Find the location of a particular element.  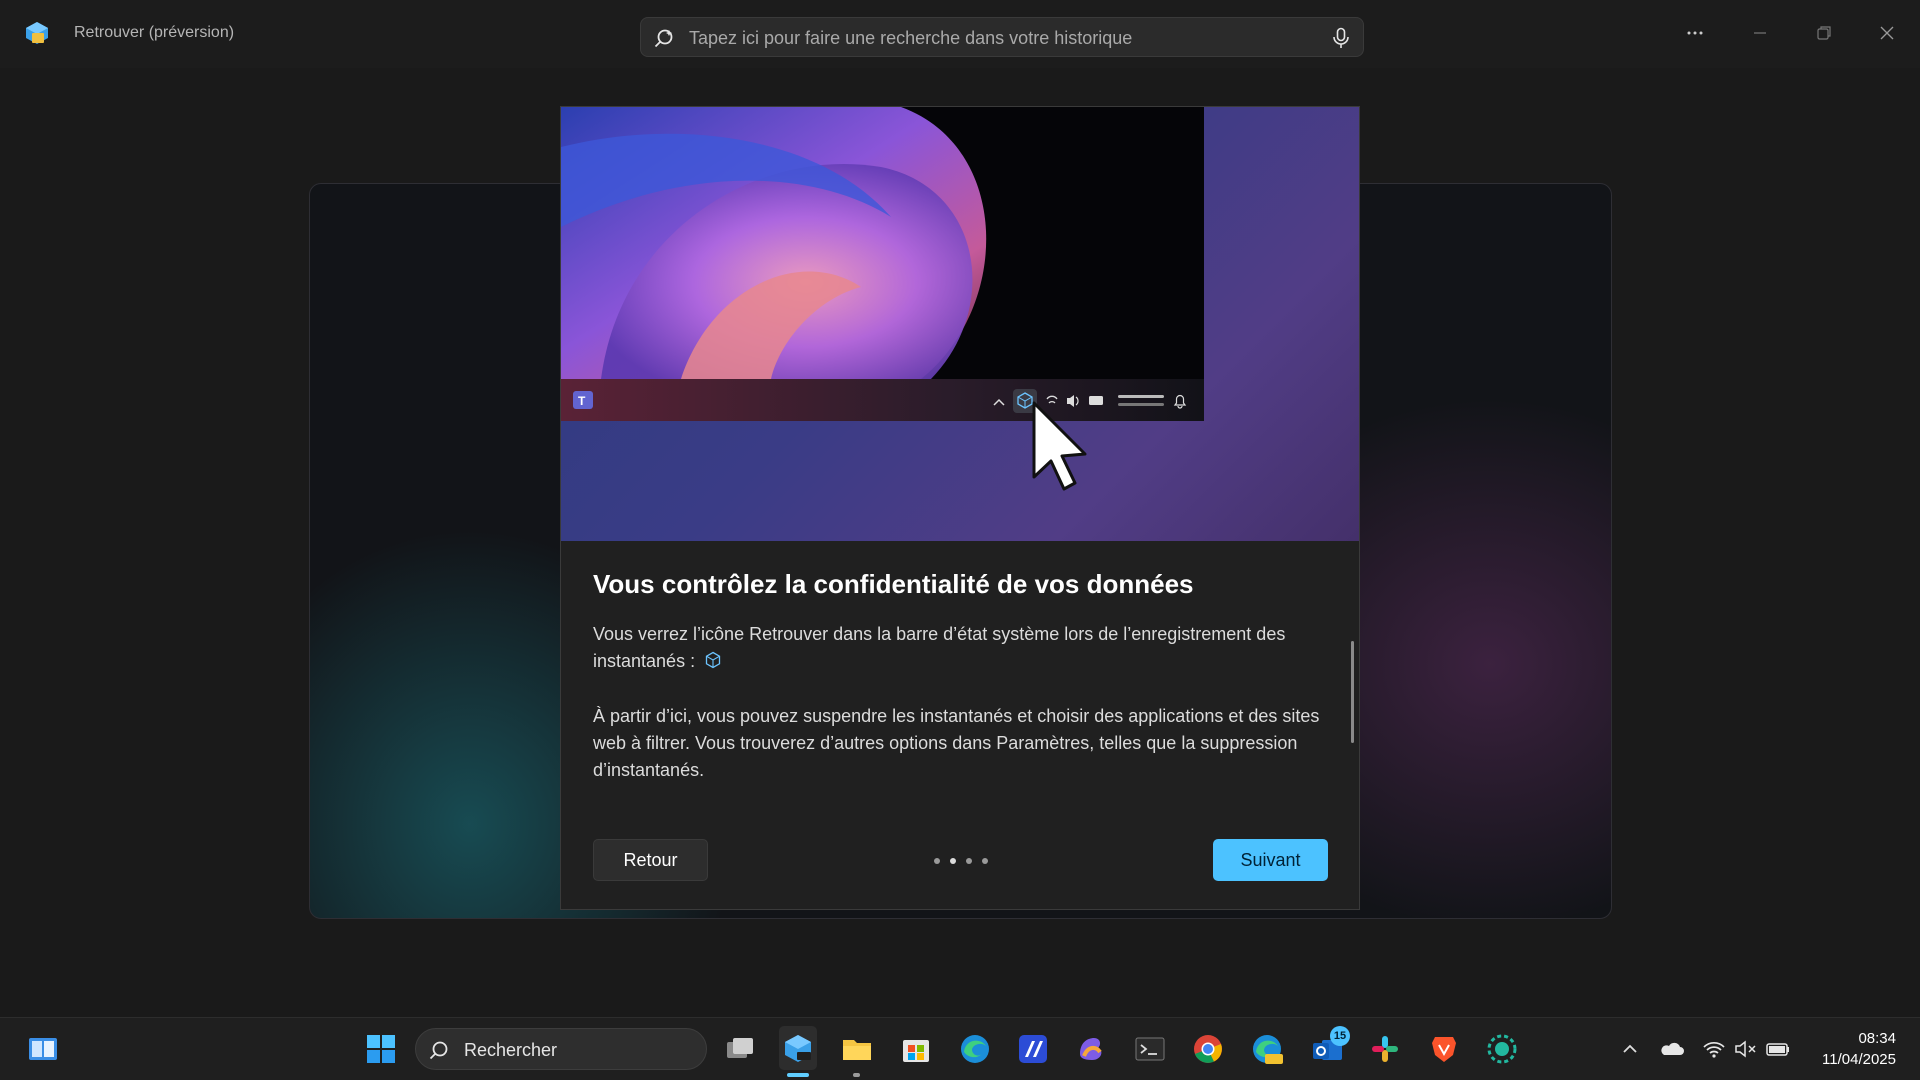

taskbar-search: Rechercher is located at coordinates (561, 1049).